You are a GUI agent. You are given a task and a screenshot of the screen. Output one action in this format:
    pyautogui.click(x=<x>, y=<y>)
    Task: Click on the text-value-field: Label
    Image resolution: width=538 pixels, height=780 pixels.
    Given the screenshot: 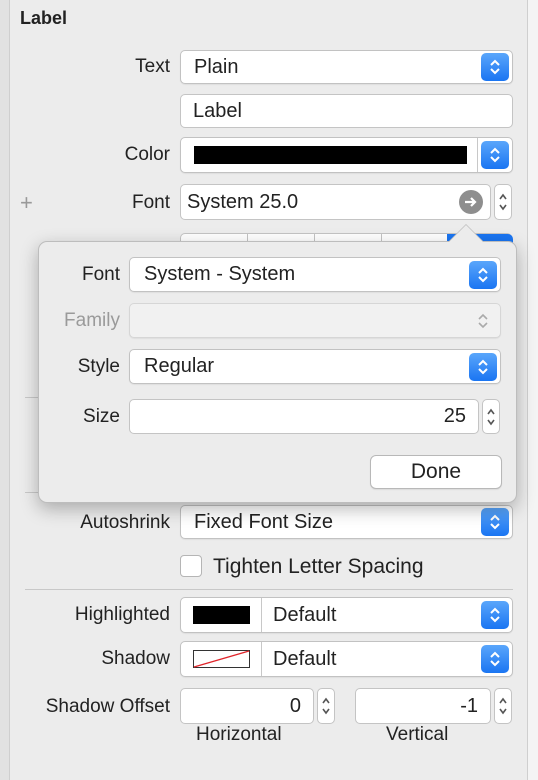 What is the action you would take?
    pyautogui.click(x=346, y=111)
    